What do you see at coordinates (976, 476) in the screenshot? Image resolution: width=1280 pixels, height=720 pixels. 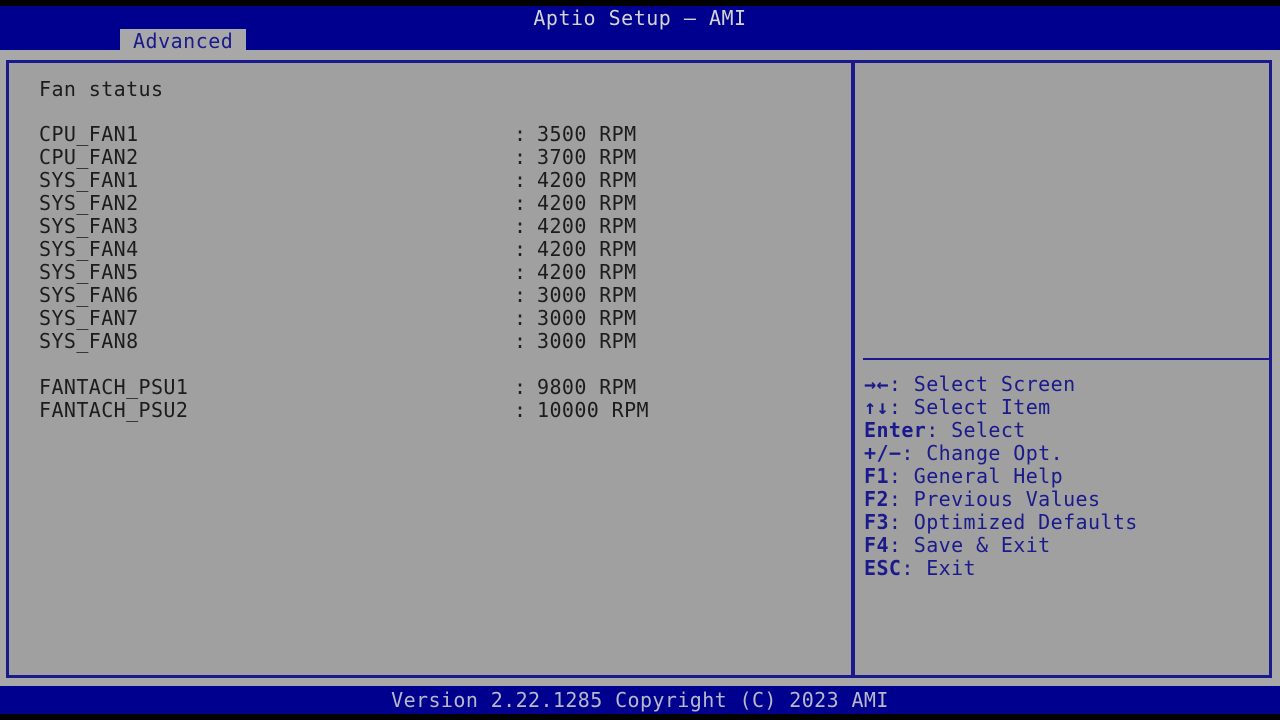 I see `help-key-description: : General Help` at bounding box center [976, 476].